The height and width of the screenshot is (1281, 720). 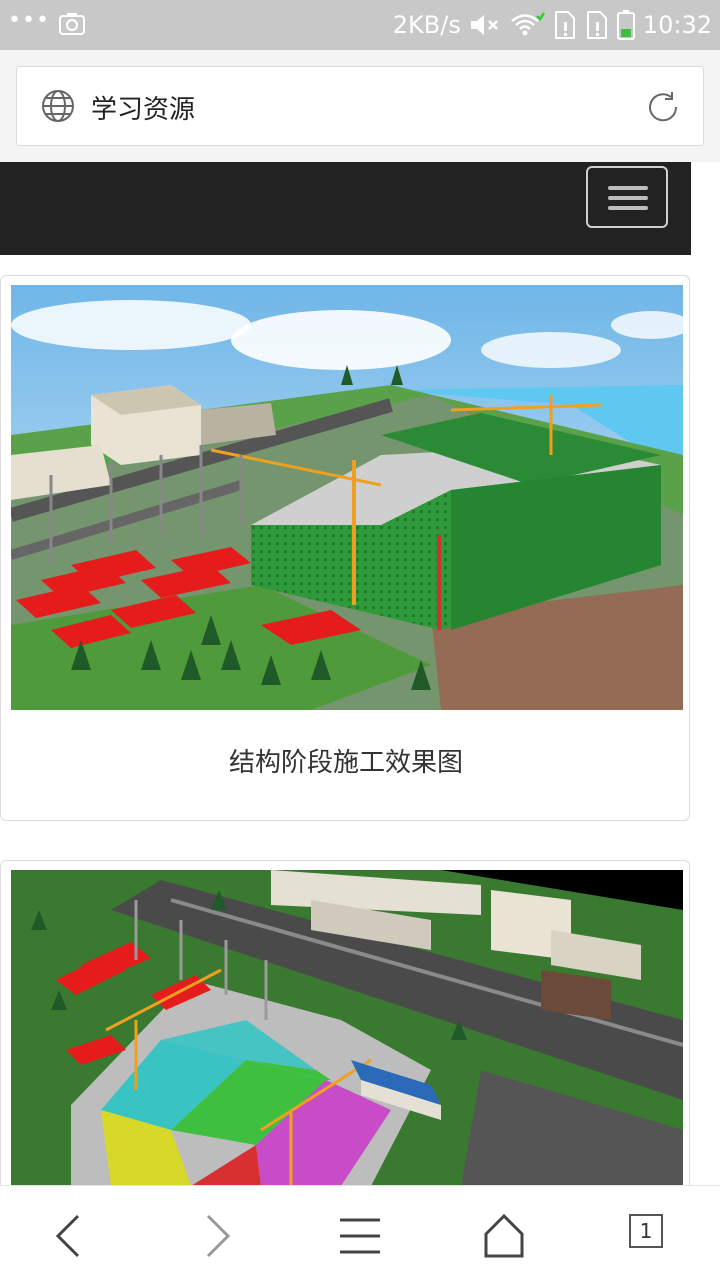 I want to click on mute-icon, so click(x=484, y=25).